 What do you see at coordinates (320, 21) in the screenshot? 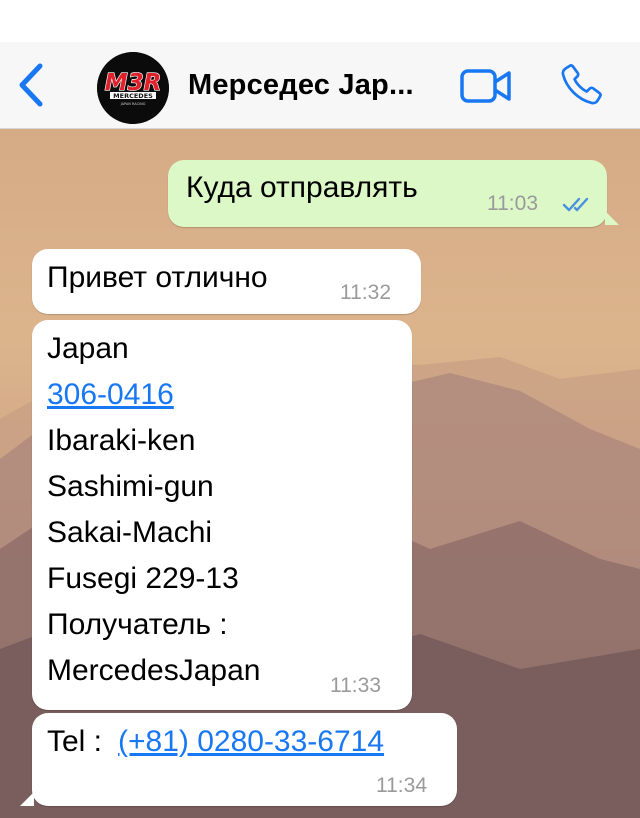
I see `status-bar-area` at bounding box center [320, 21].